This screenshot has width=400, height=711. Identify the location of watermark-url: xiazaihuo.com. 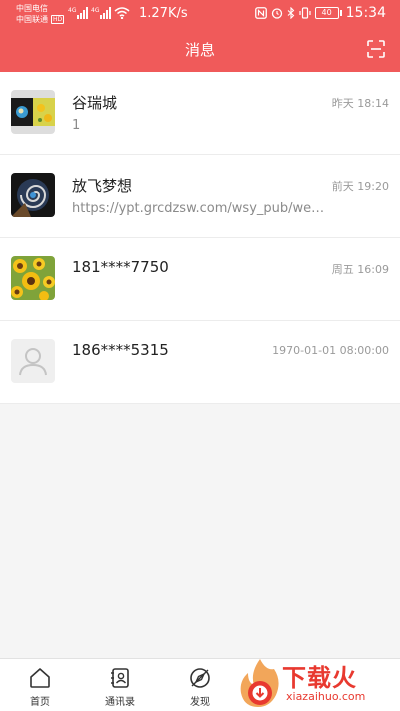
(326, 696).